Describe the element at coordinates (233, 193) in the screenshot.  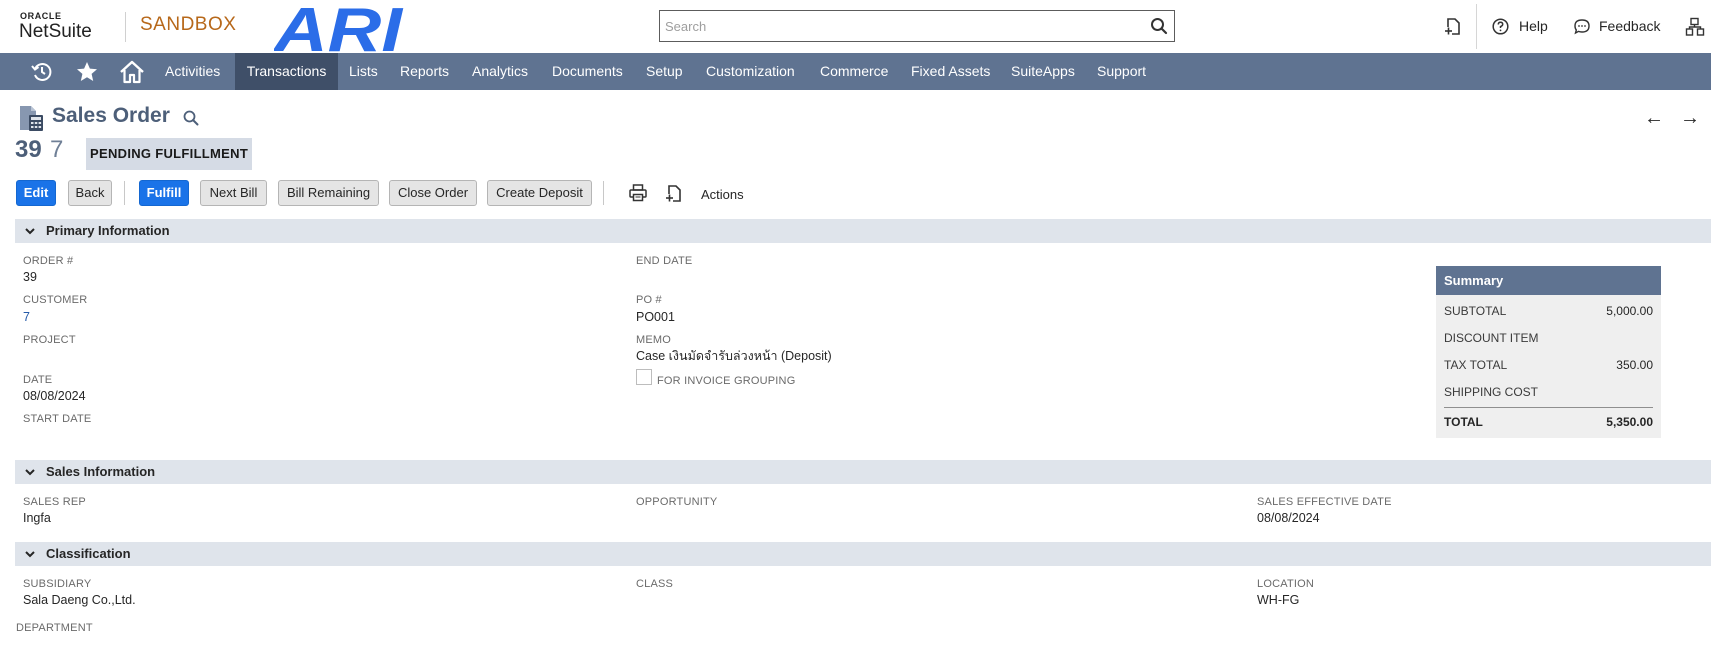
I see `next-bill-button: Next Bill` at that location.